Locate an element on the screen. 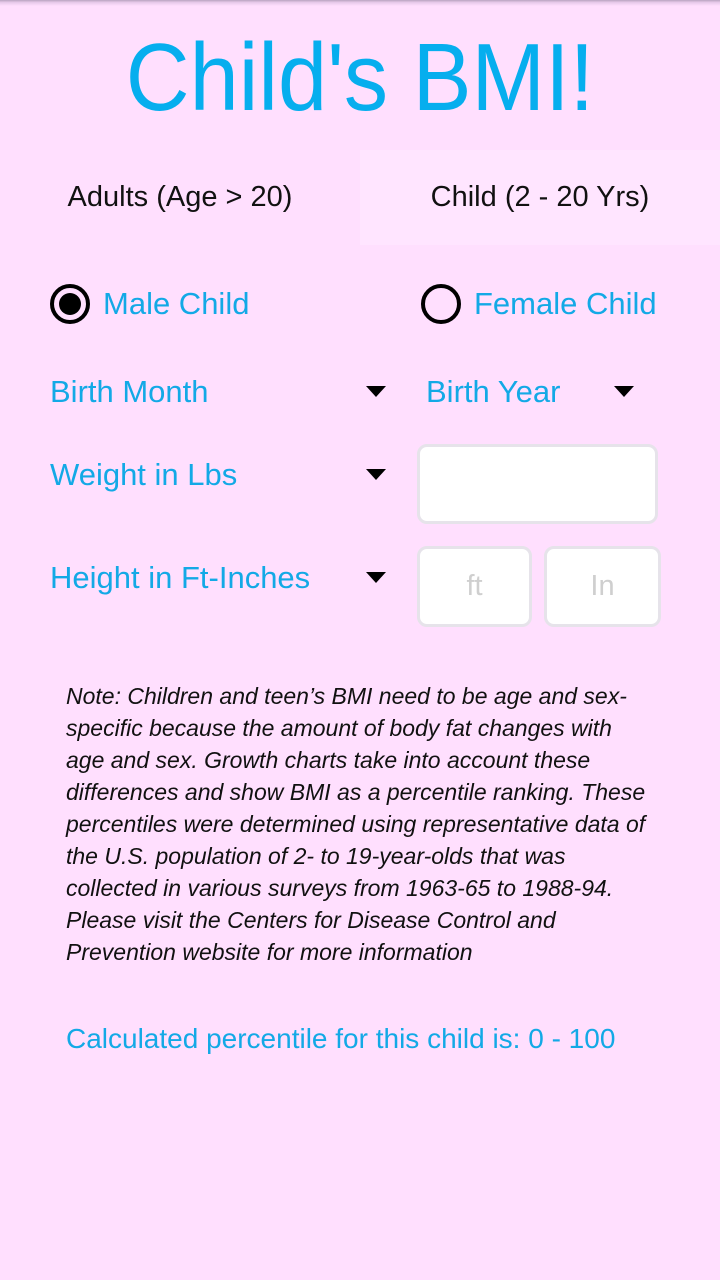 This screenshot has width=720, height=1280. female-child-radio: Female Child is located at coordinates (539, 304).